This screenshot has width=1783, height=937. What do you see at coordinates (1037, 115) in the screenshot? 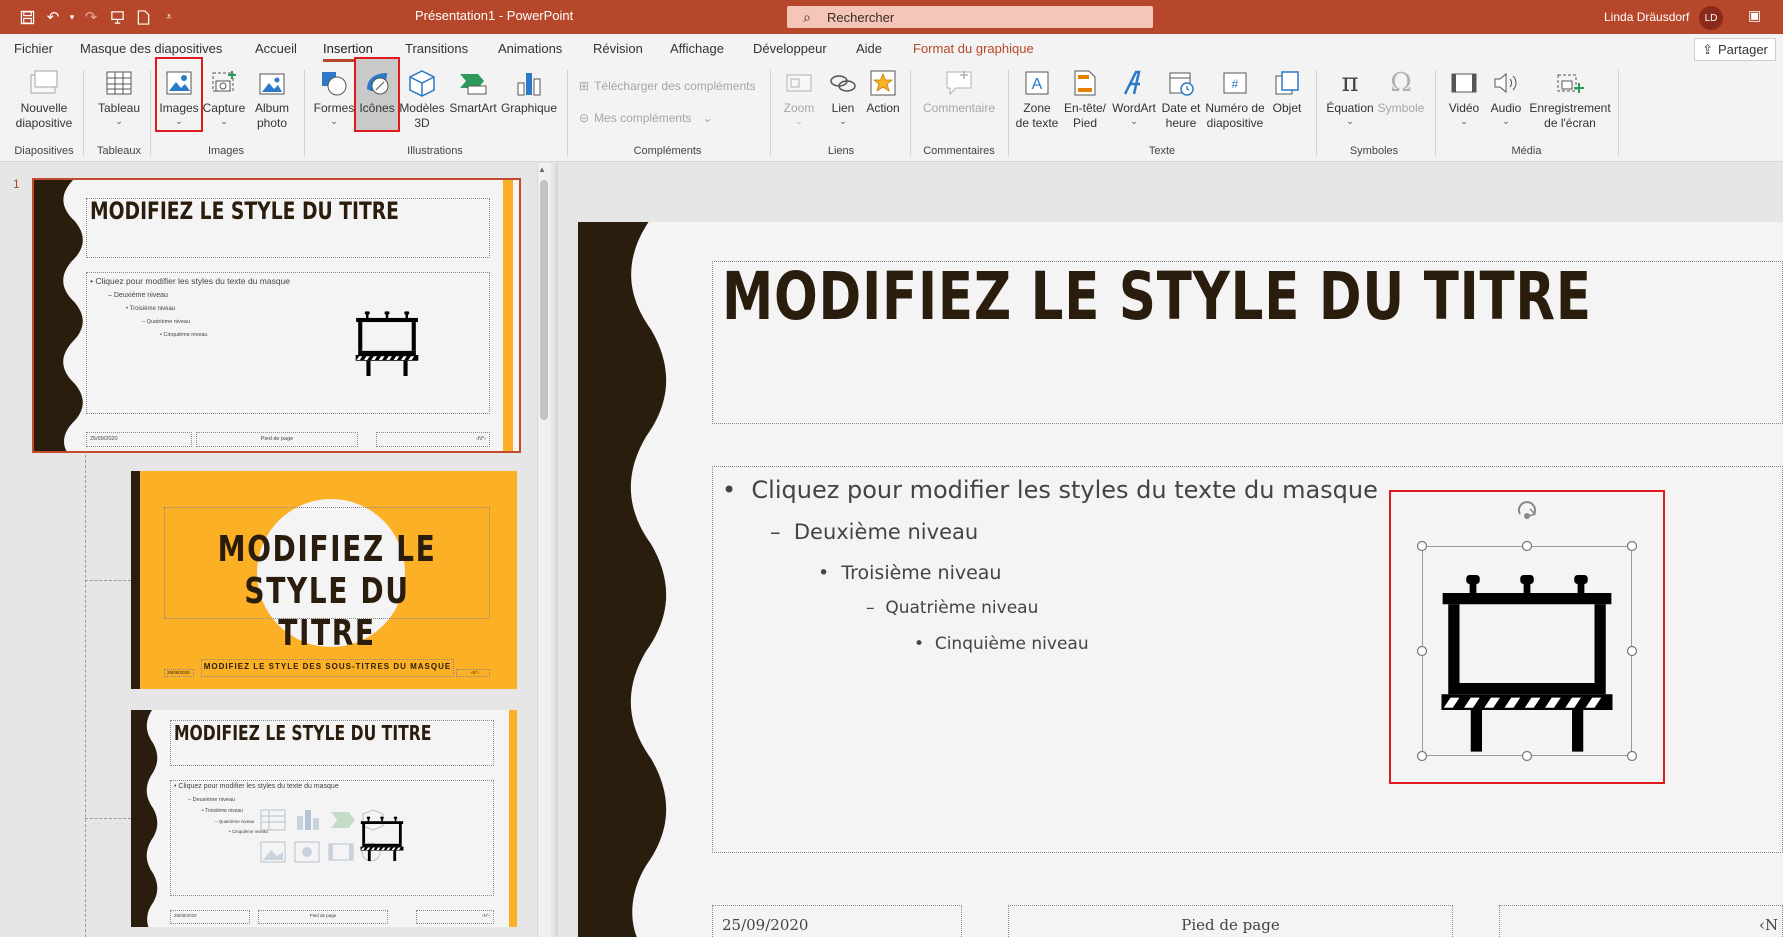
I see `text-box-label: Zone de texte` at bounding box center [1037, 115].